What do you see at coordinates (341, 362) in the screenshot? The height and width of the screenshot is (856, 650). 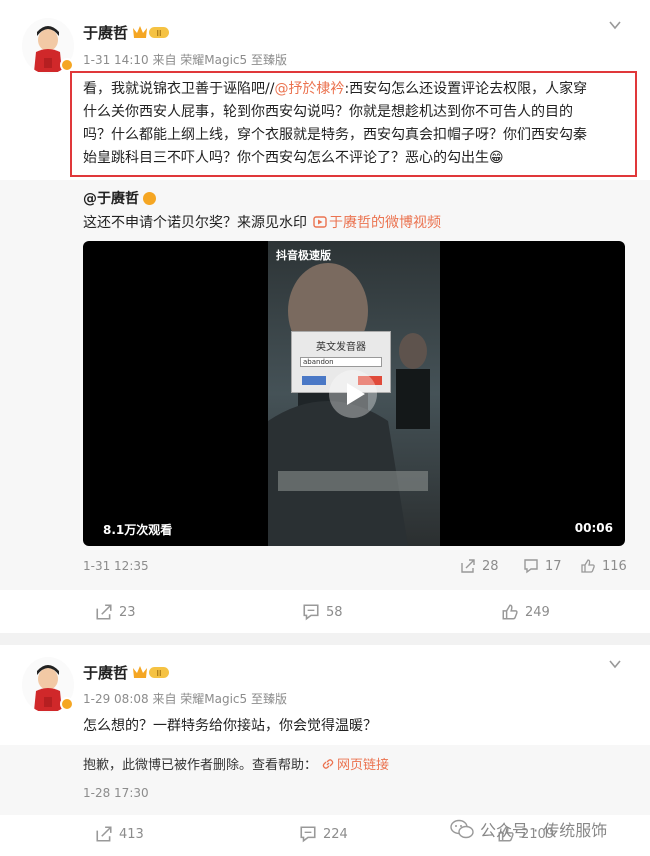 I see `video-dialog-input: abandon` at bounding box center [341, 362].